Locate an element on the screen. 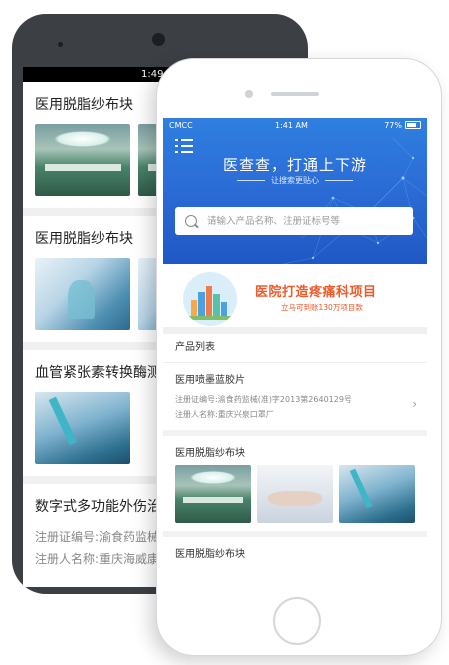 The image size is (449, 665). search-bar is located at coordinates (294, 221).